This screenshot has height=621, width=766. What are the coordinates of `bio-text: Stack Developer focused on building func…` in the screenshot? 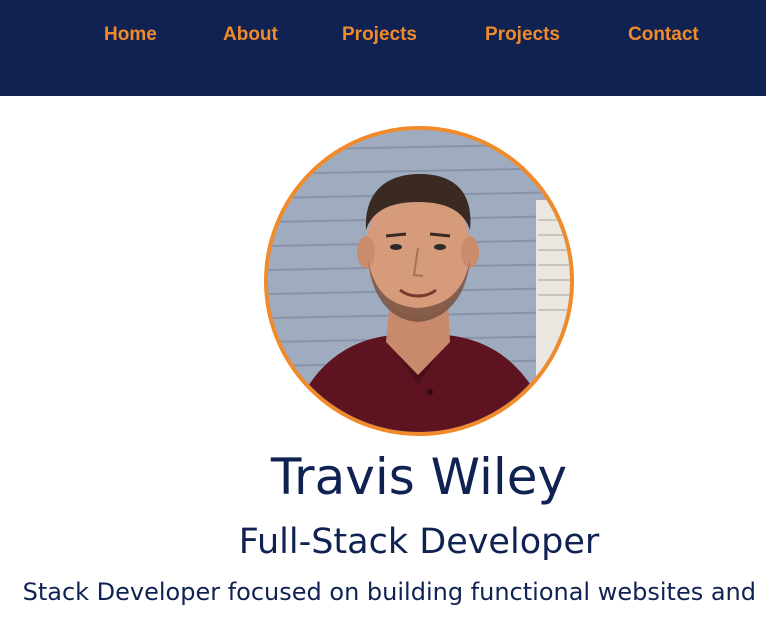 It's located at (389, 592).